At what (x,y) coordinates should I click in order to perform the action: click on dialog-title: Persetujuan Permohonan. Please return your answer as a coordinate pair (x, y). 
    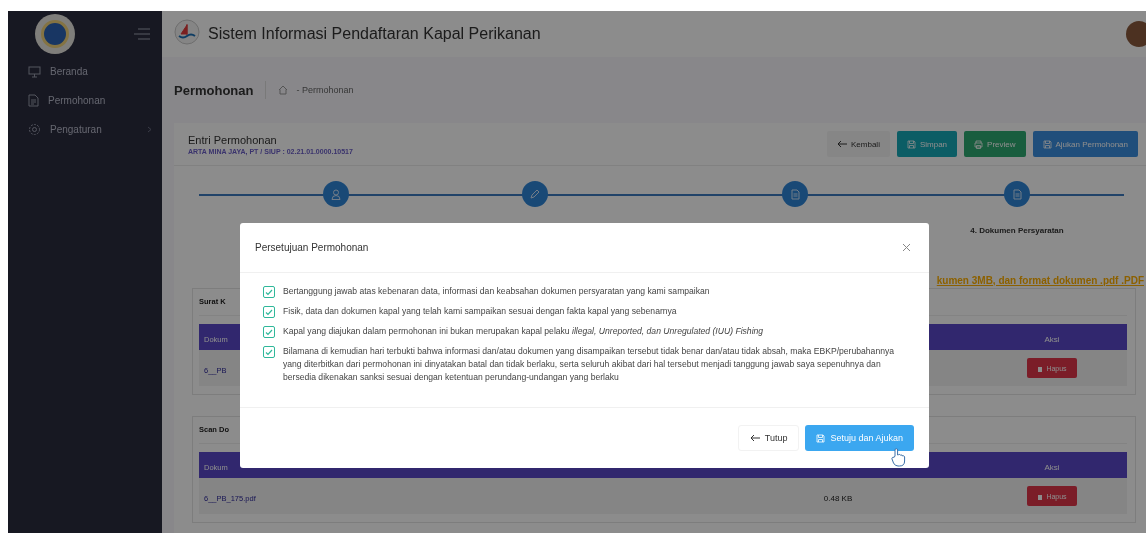
    Looking at the image, I should click on (312, 247).